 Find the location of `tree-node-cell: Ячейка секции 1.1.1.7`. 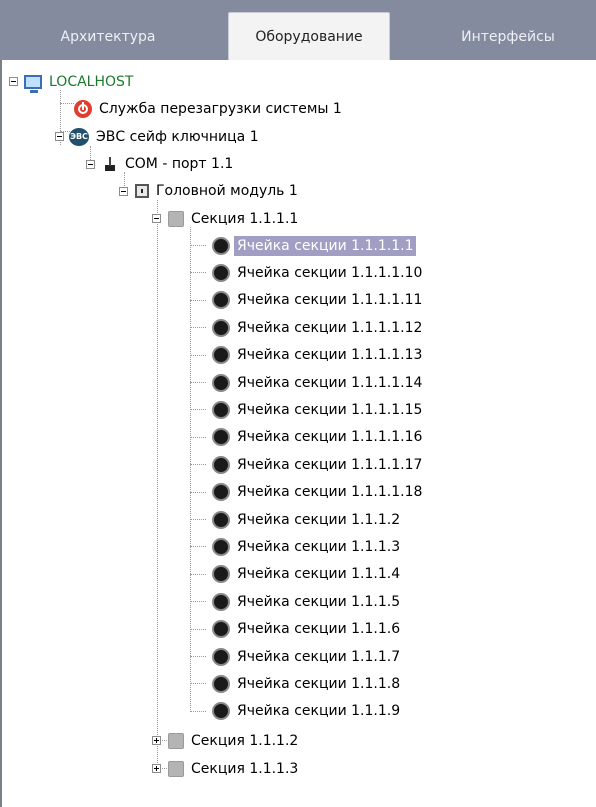

tree-node-cell: Ячейка секции 1.1.1.7 is located at coordinates (307, 656).